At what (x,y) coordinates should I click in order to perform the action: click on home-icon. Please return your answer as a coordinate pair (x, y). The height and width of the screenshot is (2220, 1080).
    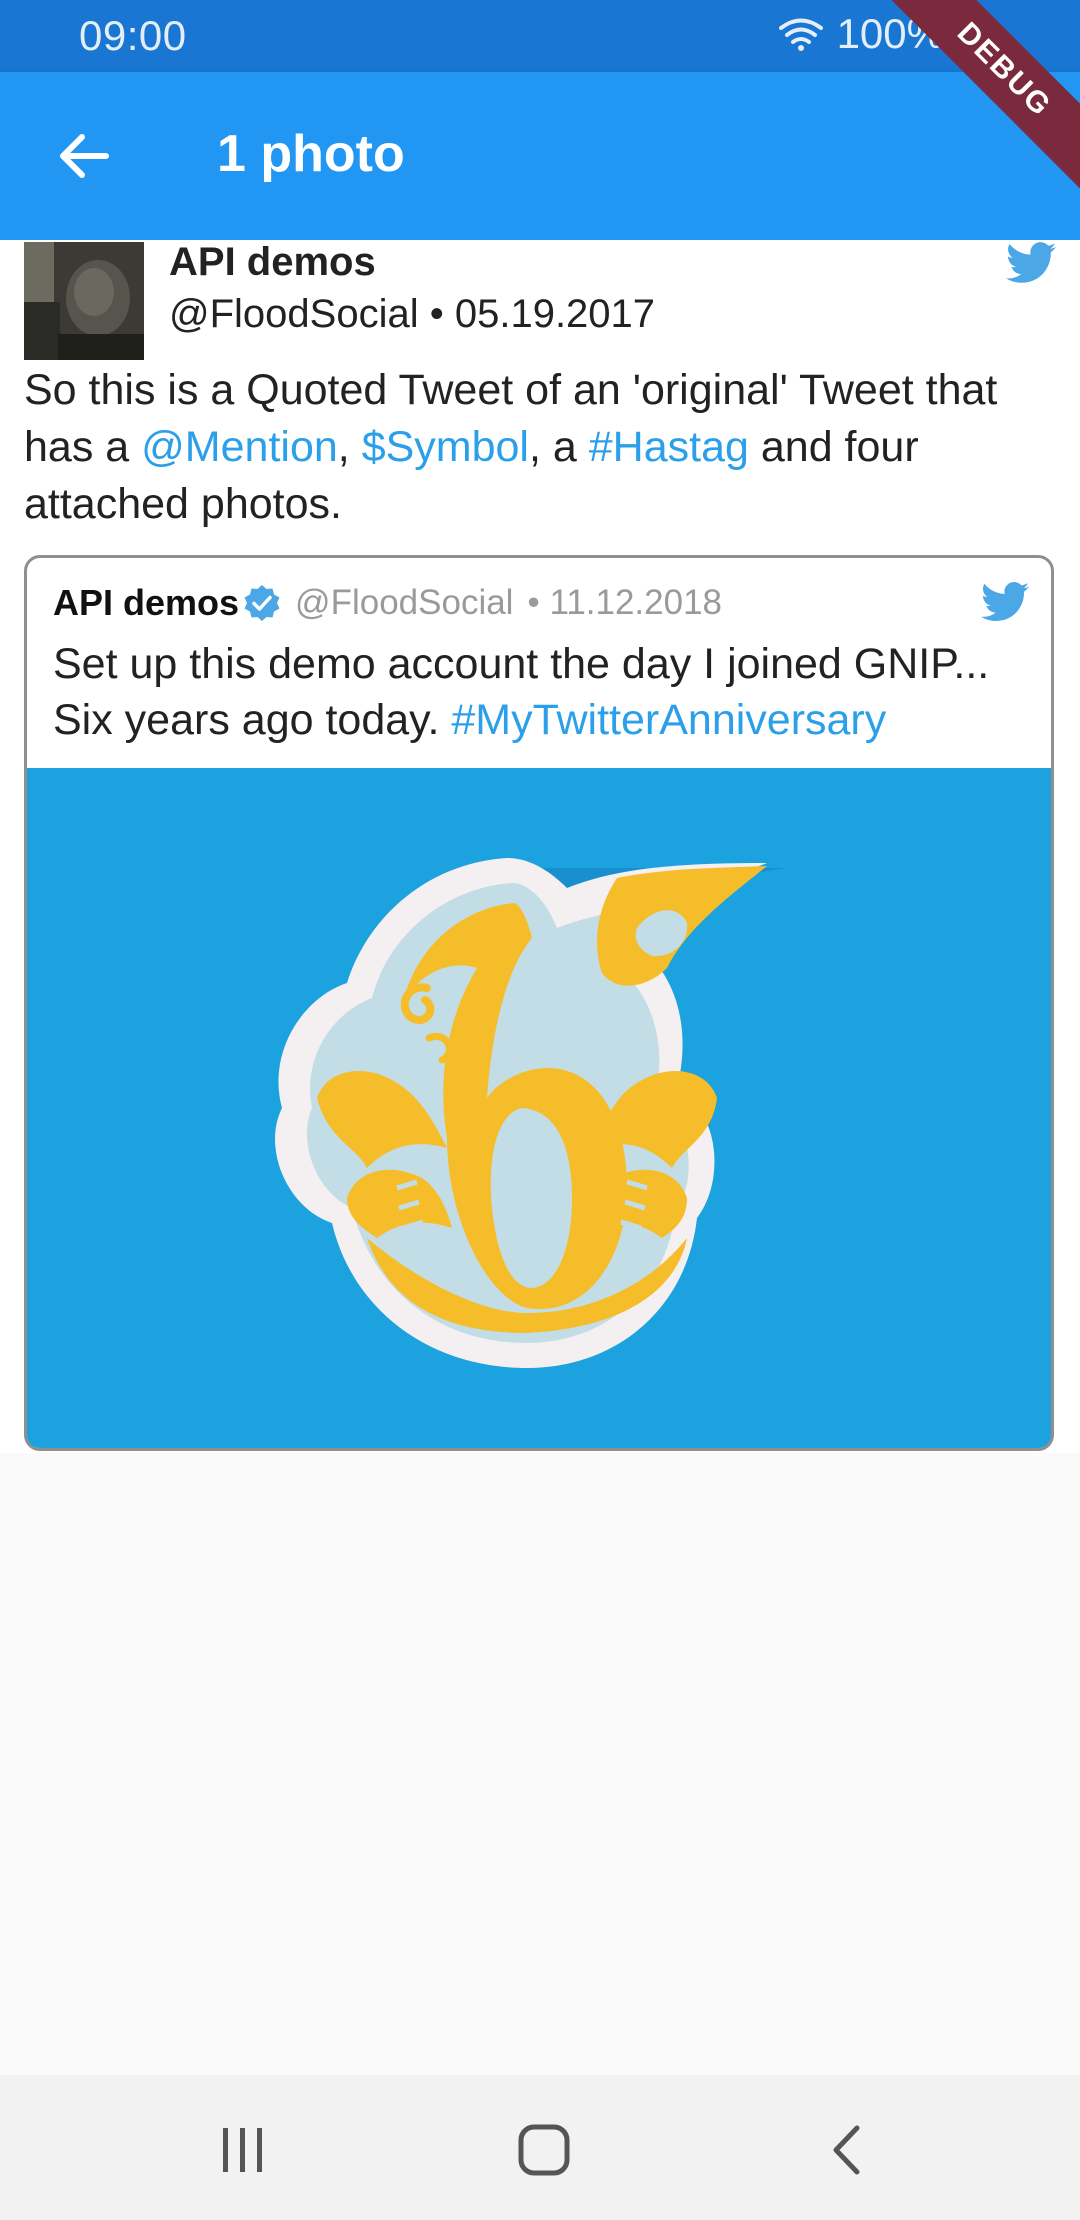
    Looking at the image, I should click on (544, 2150).